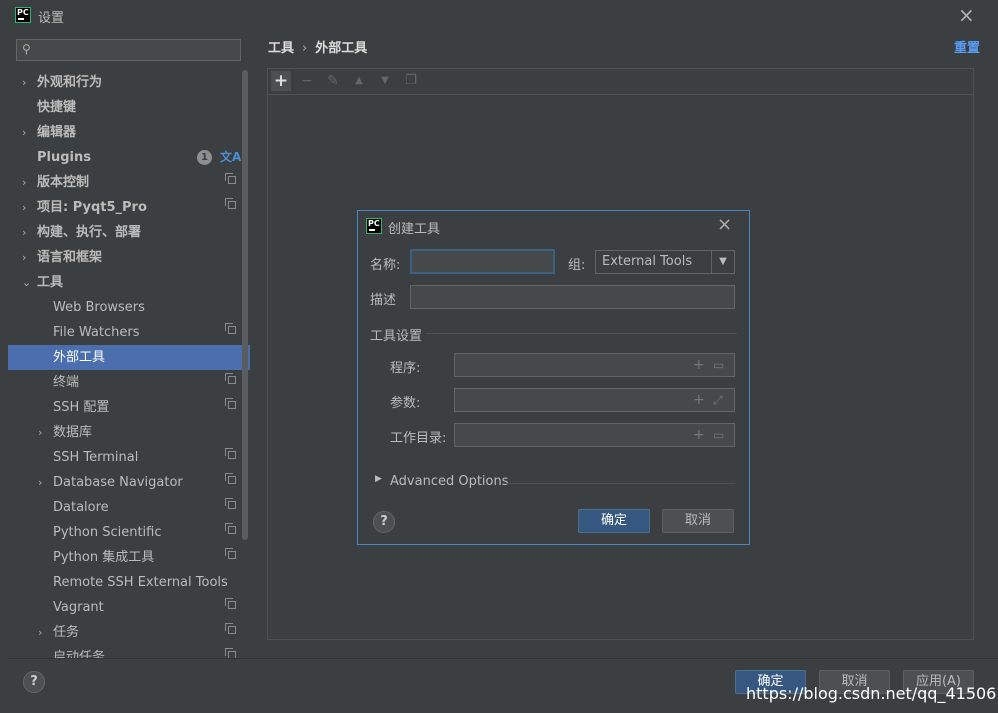 This screenshot has height=713, width=998. What do you see at coordinates (129, 632) in the screenshot?
I see `tree-item: › 任务` at bounding box center [129, 632].